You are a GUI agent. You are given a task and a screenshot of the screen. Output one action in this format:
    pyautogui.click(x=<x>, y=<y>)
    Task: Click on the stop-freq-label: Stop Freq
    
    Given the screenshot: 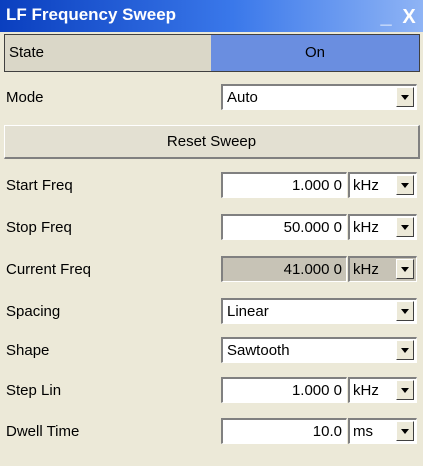 What is the action you would take?
    pyautogui.click(x=39, y=227)
    